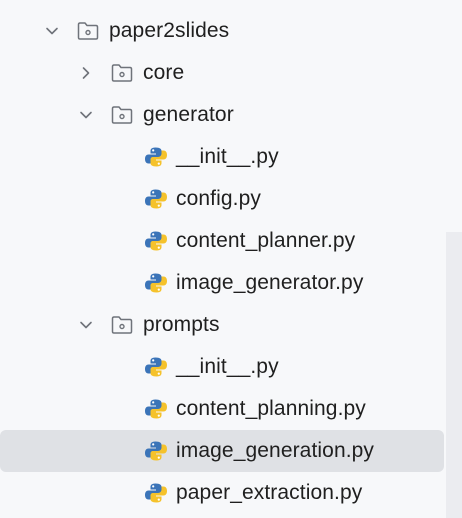 The image size is (462, 518). What do you see at coordinates (188, 114) in the screenshot?
I see `tree-item-label: generator` at bounding box center [188, 114].